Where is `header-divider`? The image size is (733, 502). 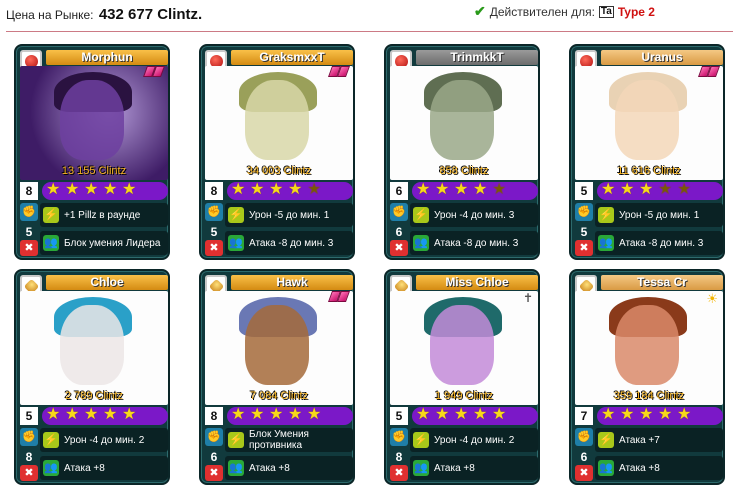
header-divider is located at coordinates (369, 31).